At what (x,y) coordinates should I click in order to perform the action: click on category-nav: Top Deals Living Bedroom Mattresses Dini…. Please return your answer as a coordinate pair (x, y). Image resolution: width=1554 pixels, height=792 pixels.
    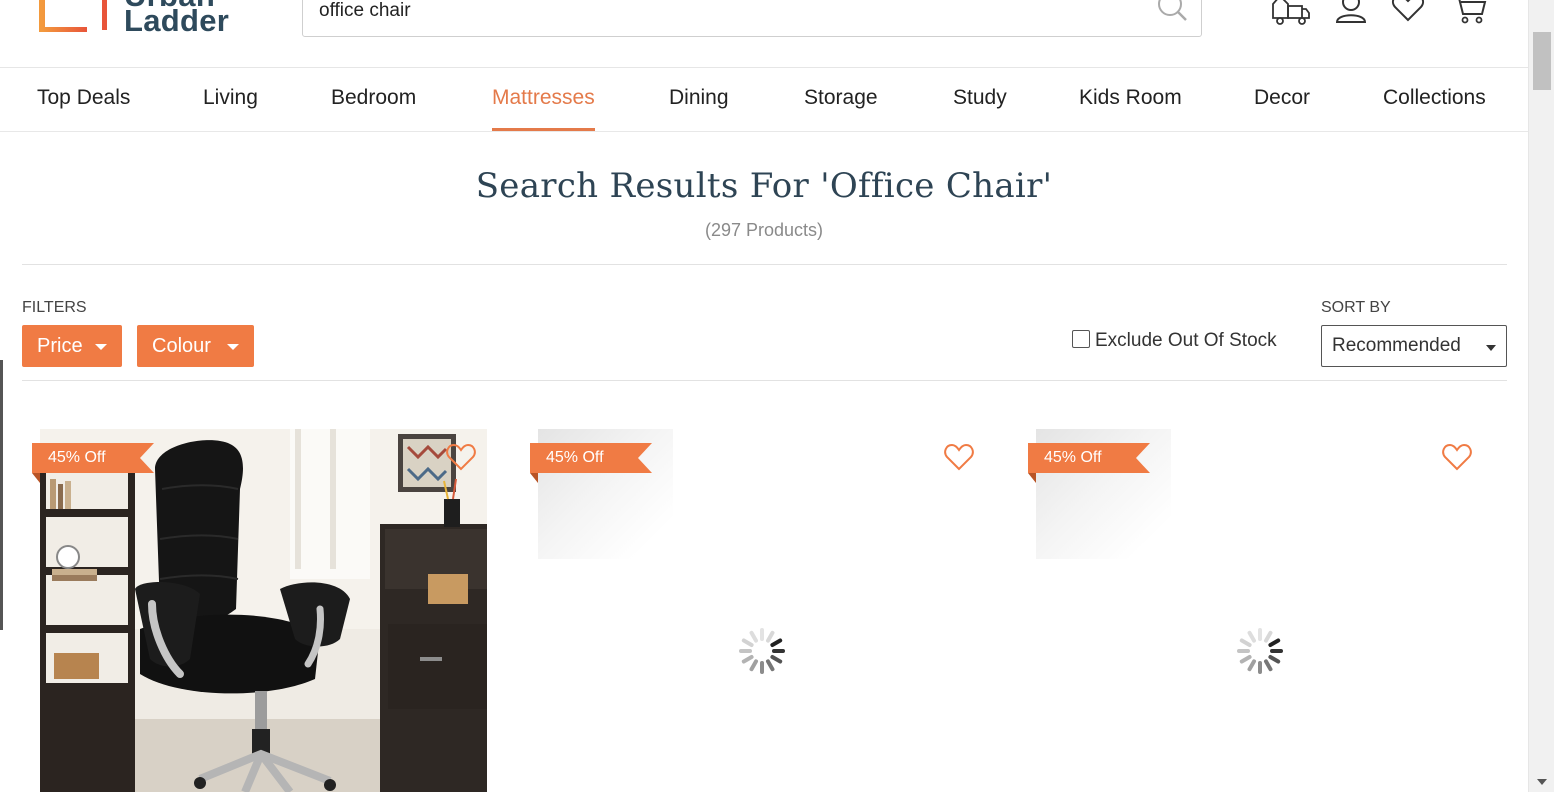
    Looking at the image, I should click on (764, 100).